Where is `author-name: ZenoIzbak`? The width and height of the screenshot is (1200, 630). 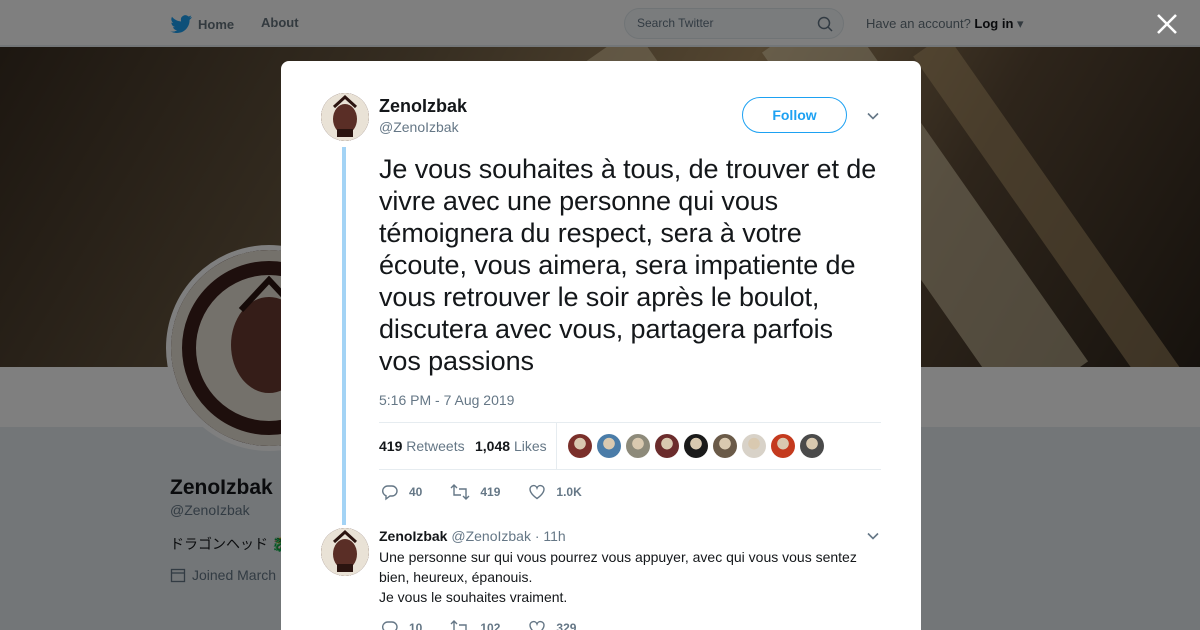
author-name: ZenoIzbak is located at coordinates (423, 106).